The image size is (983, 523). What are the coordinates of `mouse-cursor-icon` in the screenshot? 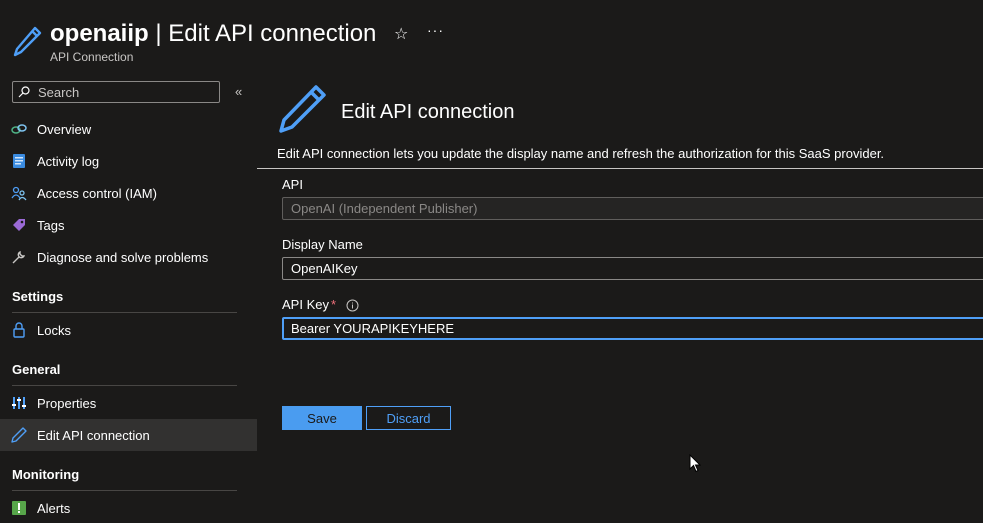 It's located at (695, 463).